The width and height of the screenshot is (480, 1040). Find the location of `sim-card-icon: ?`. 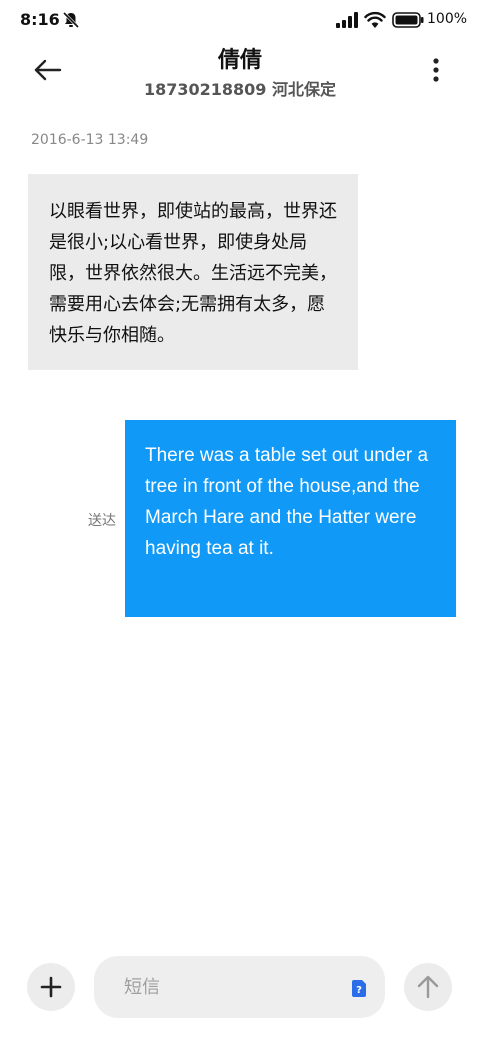

sim-card-icon: ? is located at coordinates (359, 988).